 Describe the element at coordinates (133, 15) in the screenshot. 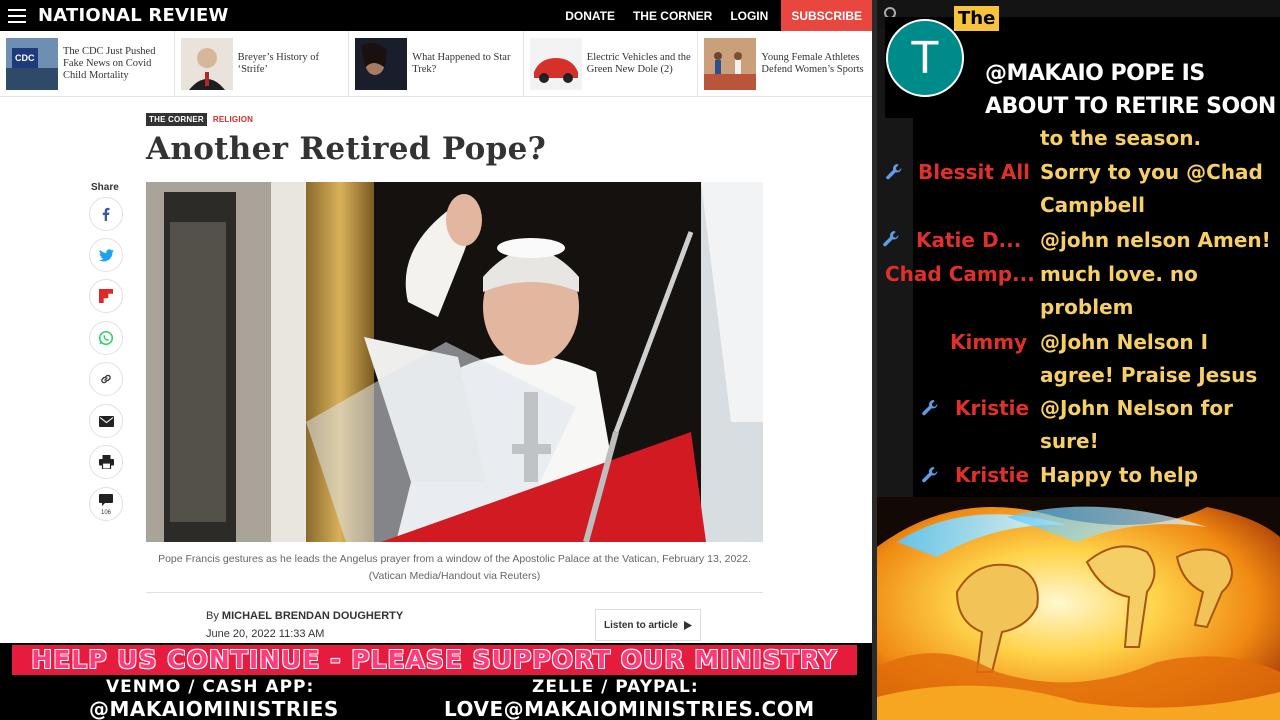

I see `site-logo: NATIONAL REVIEW` at that location.